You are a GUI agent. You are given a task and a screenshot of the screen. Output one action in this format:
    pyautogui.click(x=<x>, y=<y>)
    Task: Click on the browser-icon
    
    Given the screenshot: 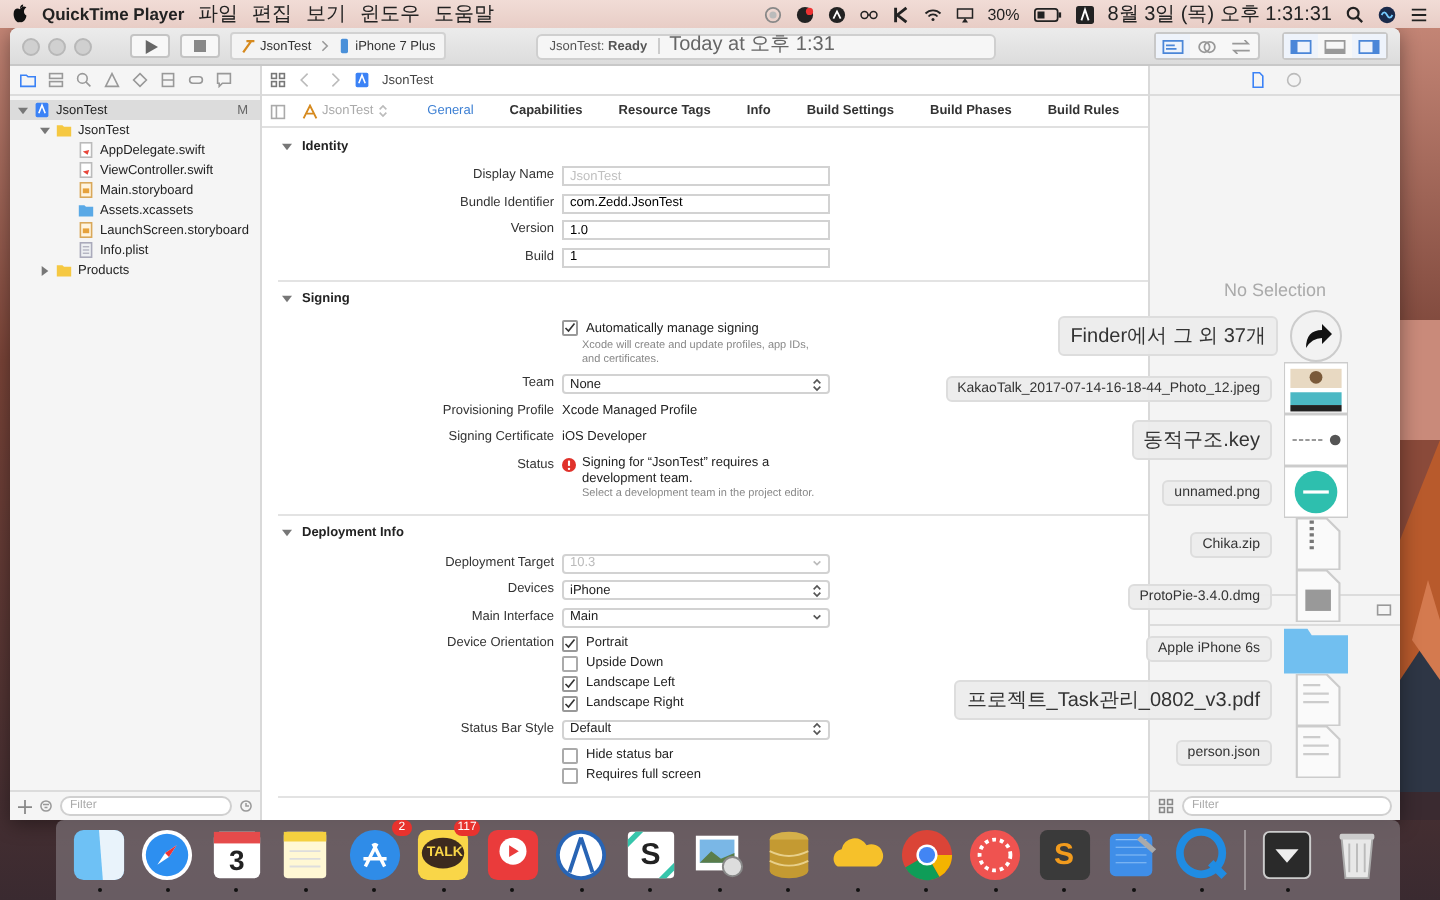 What is the action you would take?
    pyautogui.click(x=926, y=855)
    